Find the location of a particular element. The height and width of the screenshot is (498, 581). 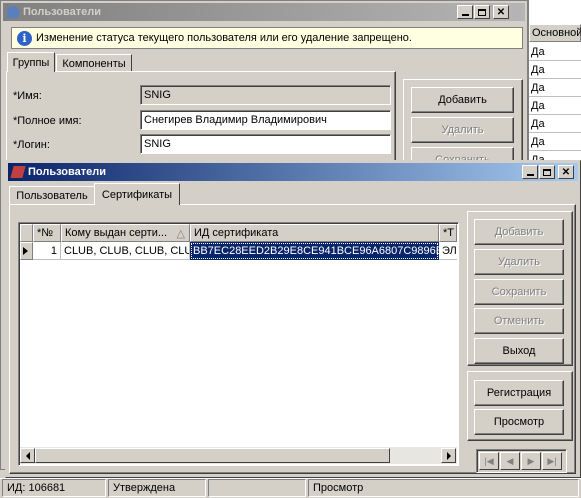

first-record-icon: |◀ is located at coordinates (489, 460).